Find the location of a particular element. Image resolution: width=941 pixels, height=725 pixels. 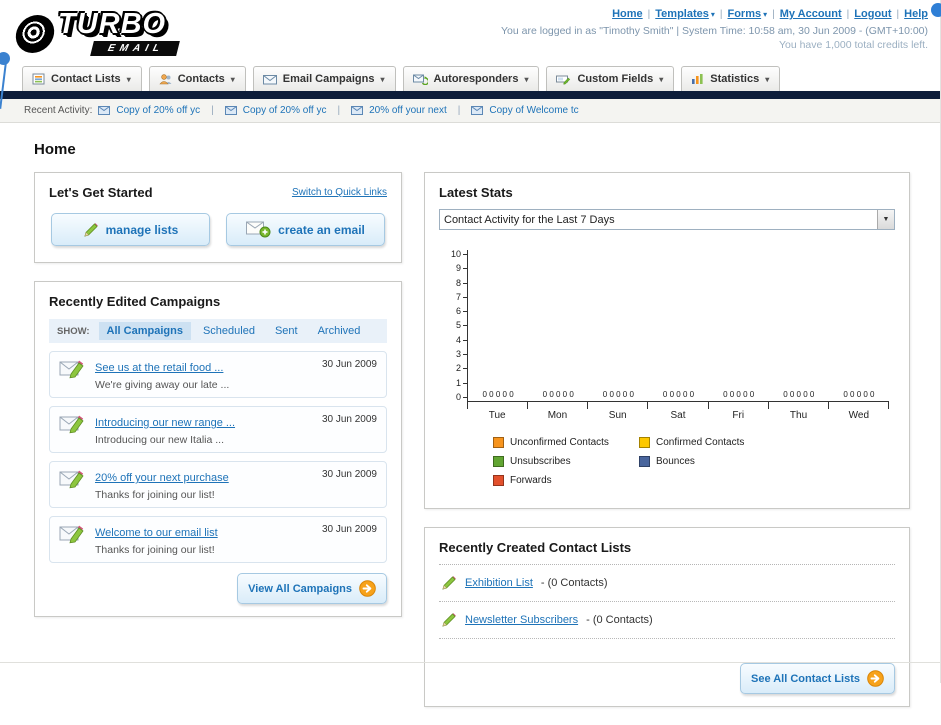

top-link-my-account: My Account is located at coordinates (811, 14).